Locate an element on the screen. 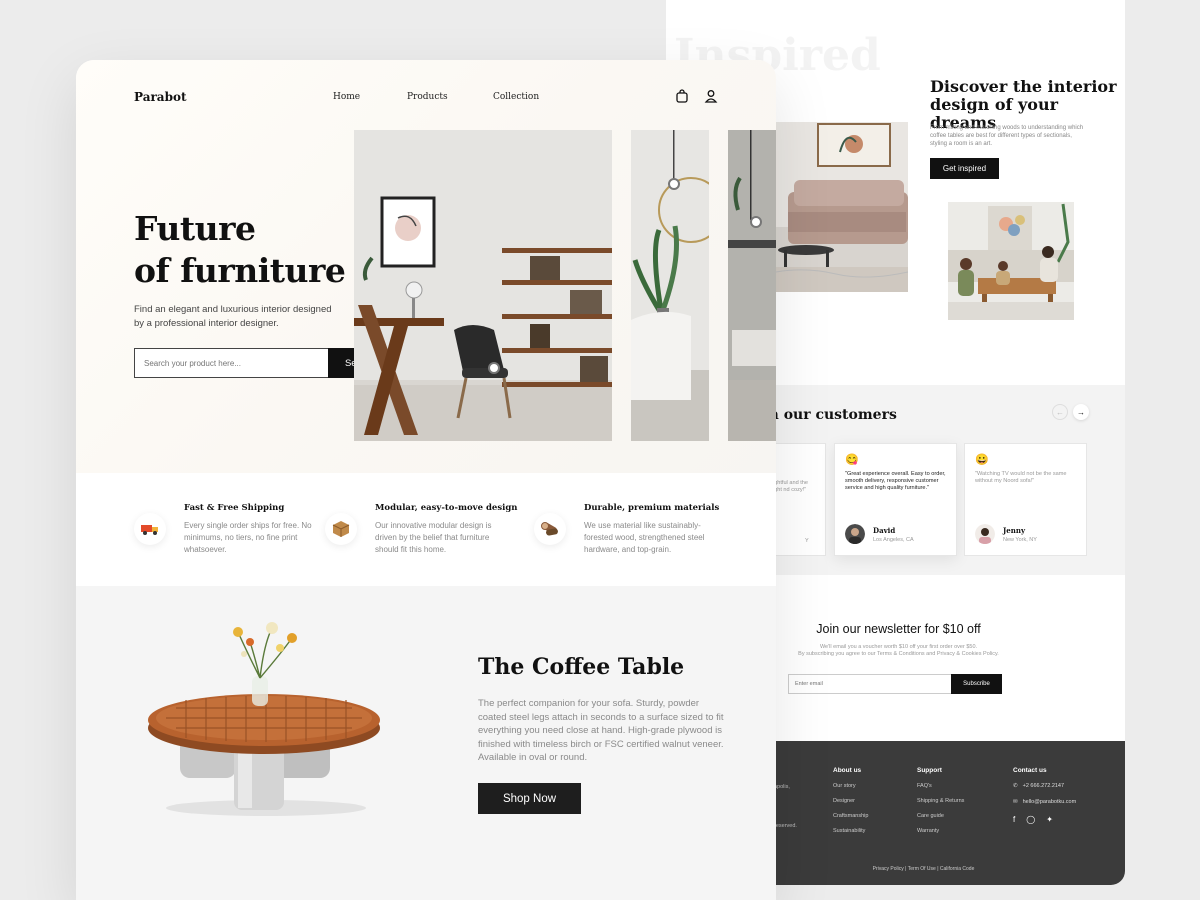 The height and width of the screenshot is (900, 1200). footer-link: Sustainability is located at coordinates (850, 831).